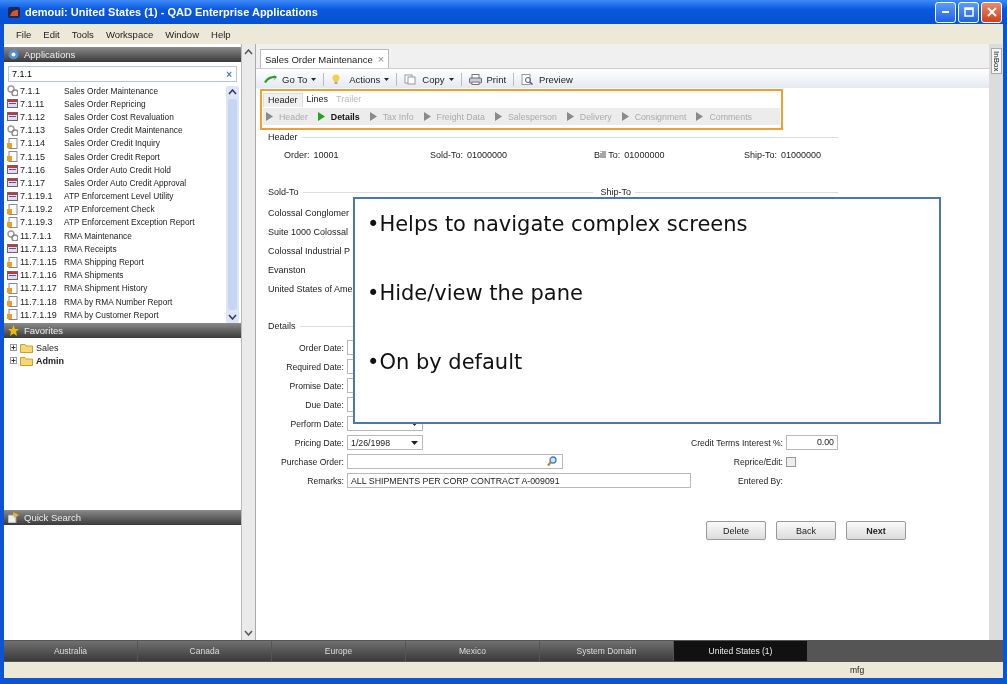  Describe the element at coordinates (472, 651) in the screenshot. I see `domain-tab: Mexico` at that location.